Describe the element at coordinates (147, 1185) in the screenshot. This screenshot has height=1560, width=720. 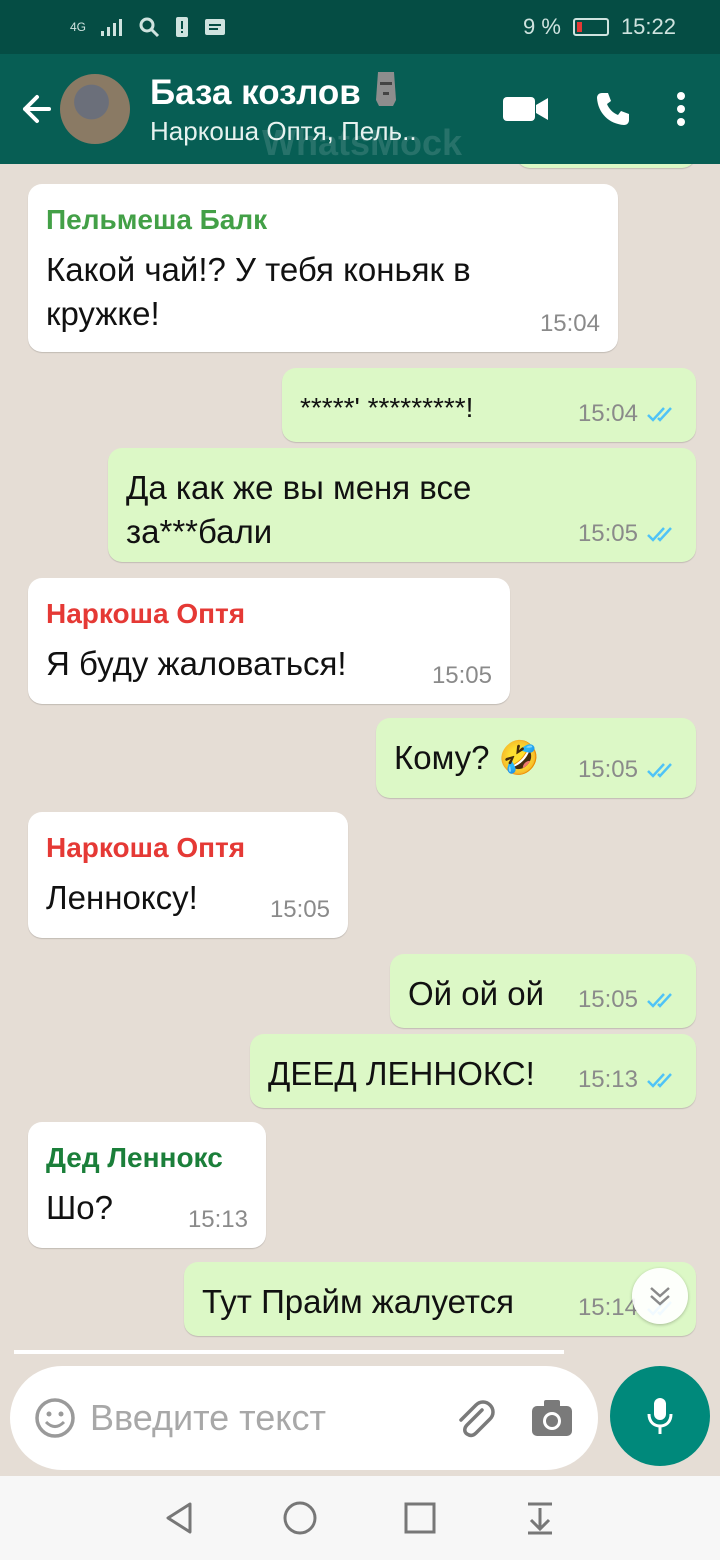
I see `message-bubble: Дед Леннокс Шо? 15:13` at that location.